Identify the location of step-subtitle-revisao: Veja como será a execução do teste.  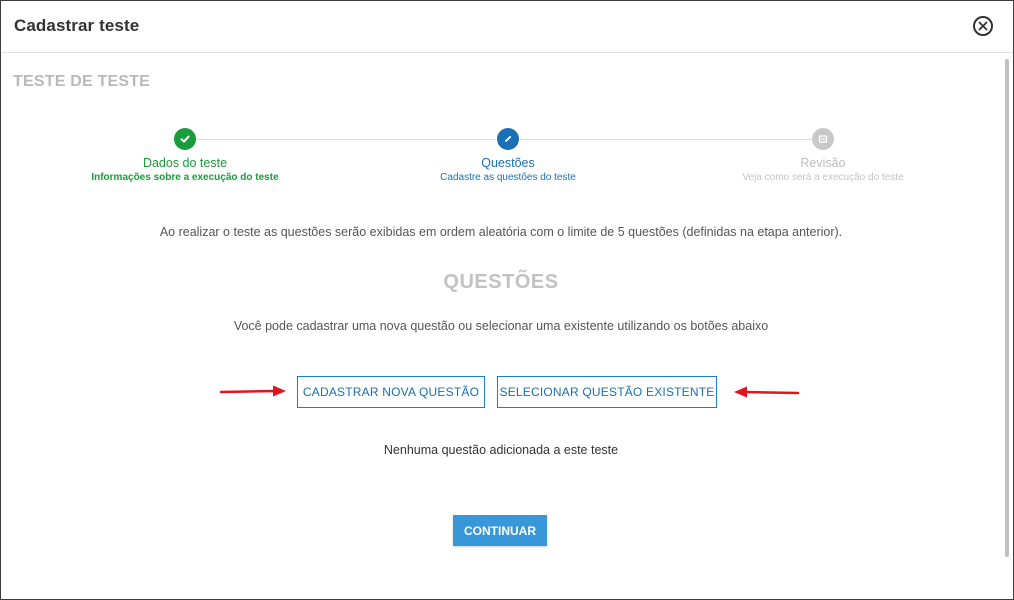
(823, 177).